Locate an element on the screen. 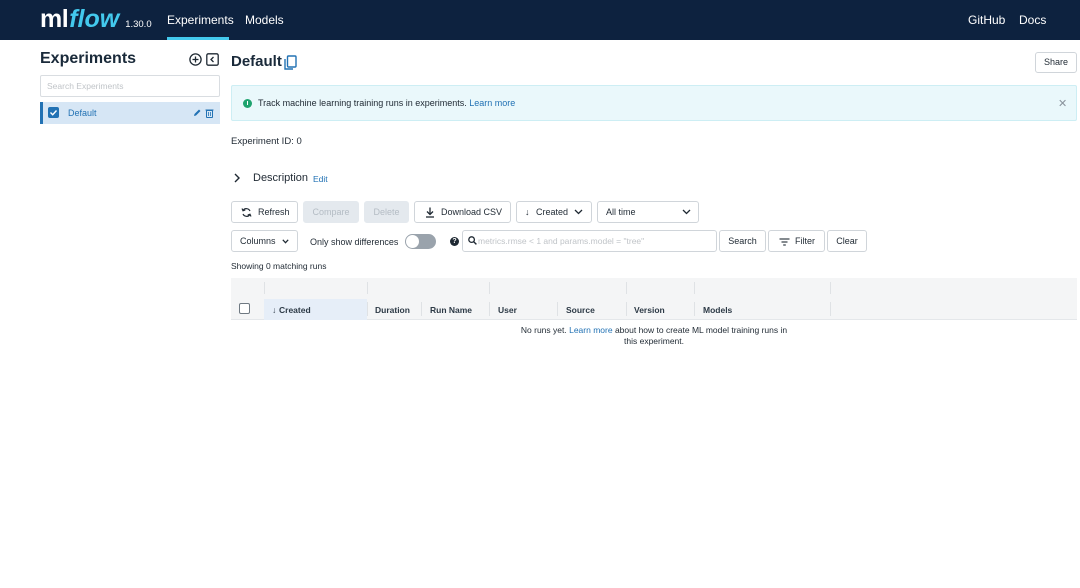  empty-runs-text-start: No runs yet. is located at coordinates (543, 330).